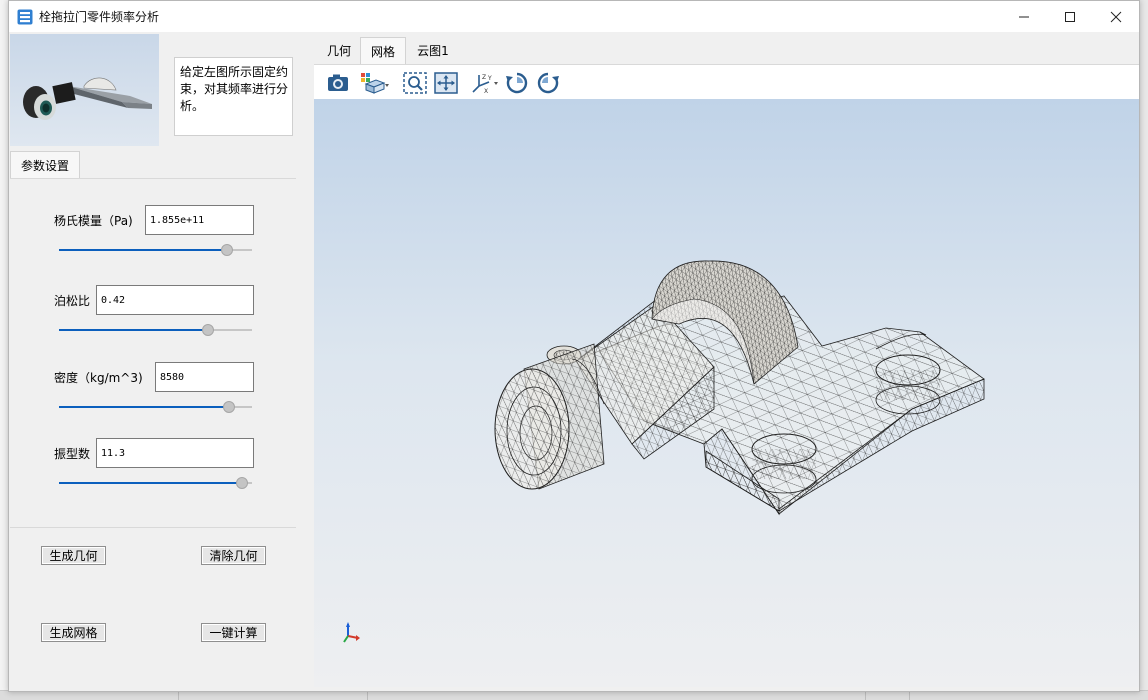 The image size is (1148, 700). I want to click on one-click-calculate-button: 一键计算, so click(233, 632).